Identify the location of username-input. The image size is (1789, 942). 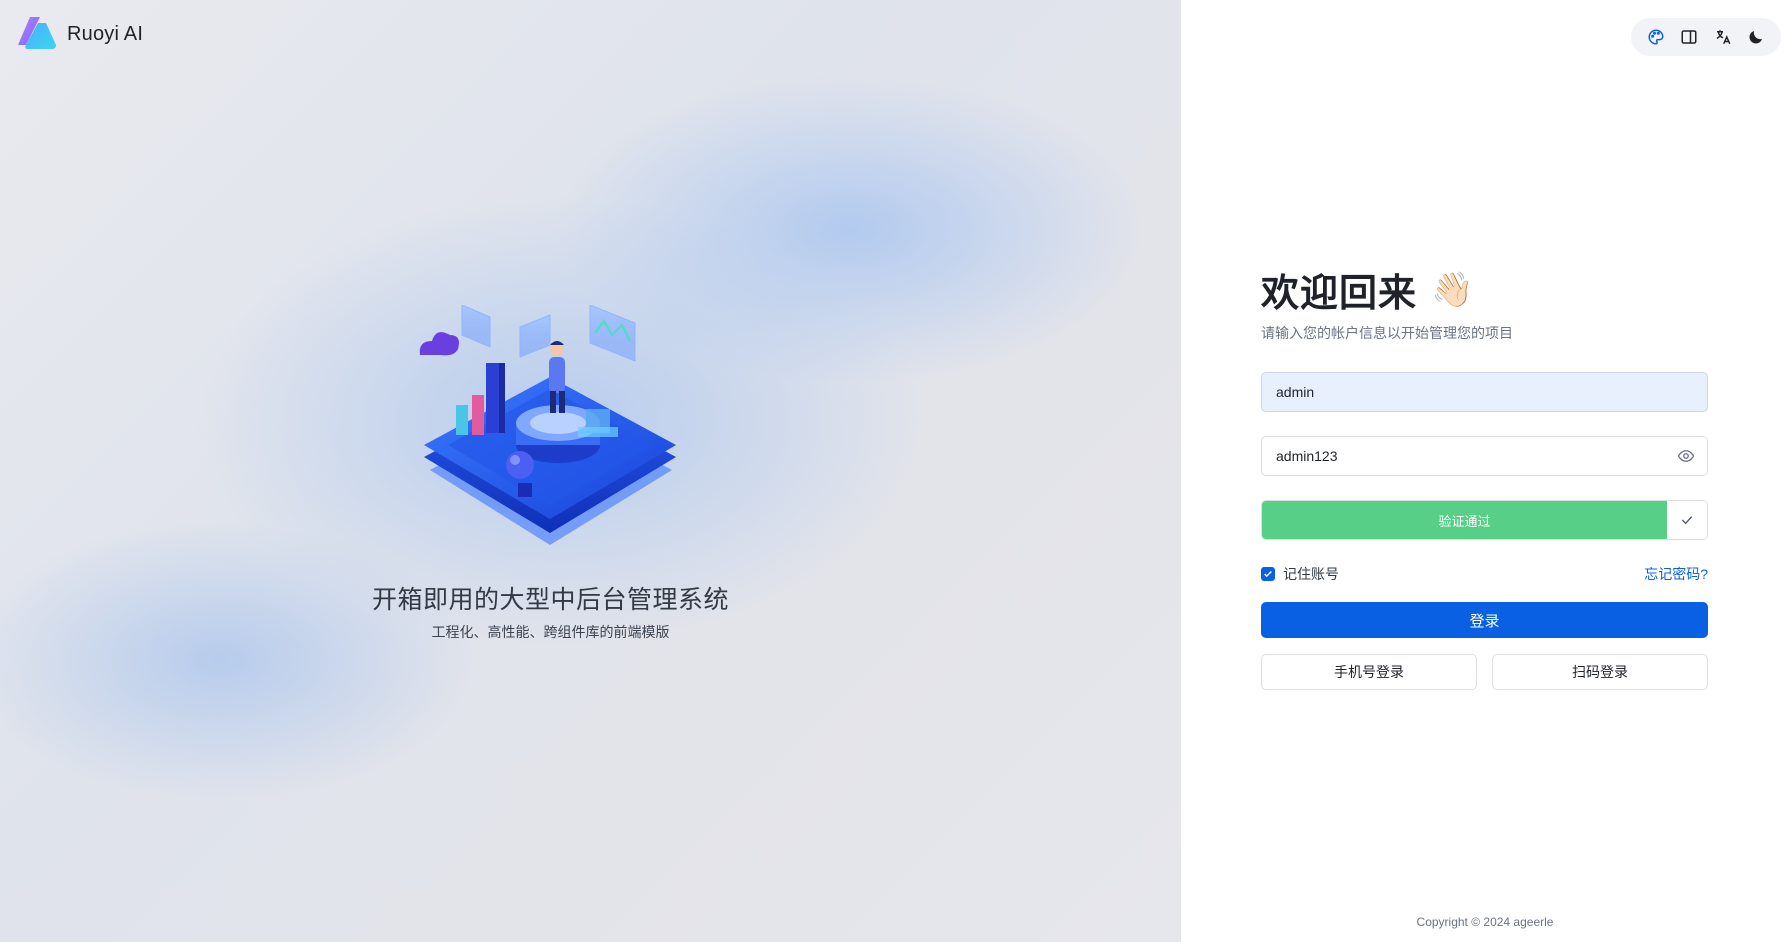
(1484, 392).